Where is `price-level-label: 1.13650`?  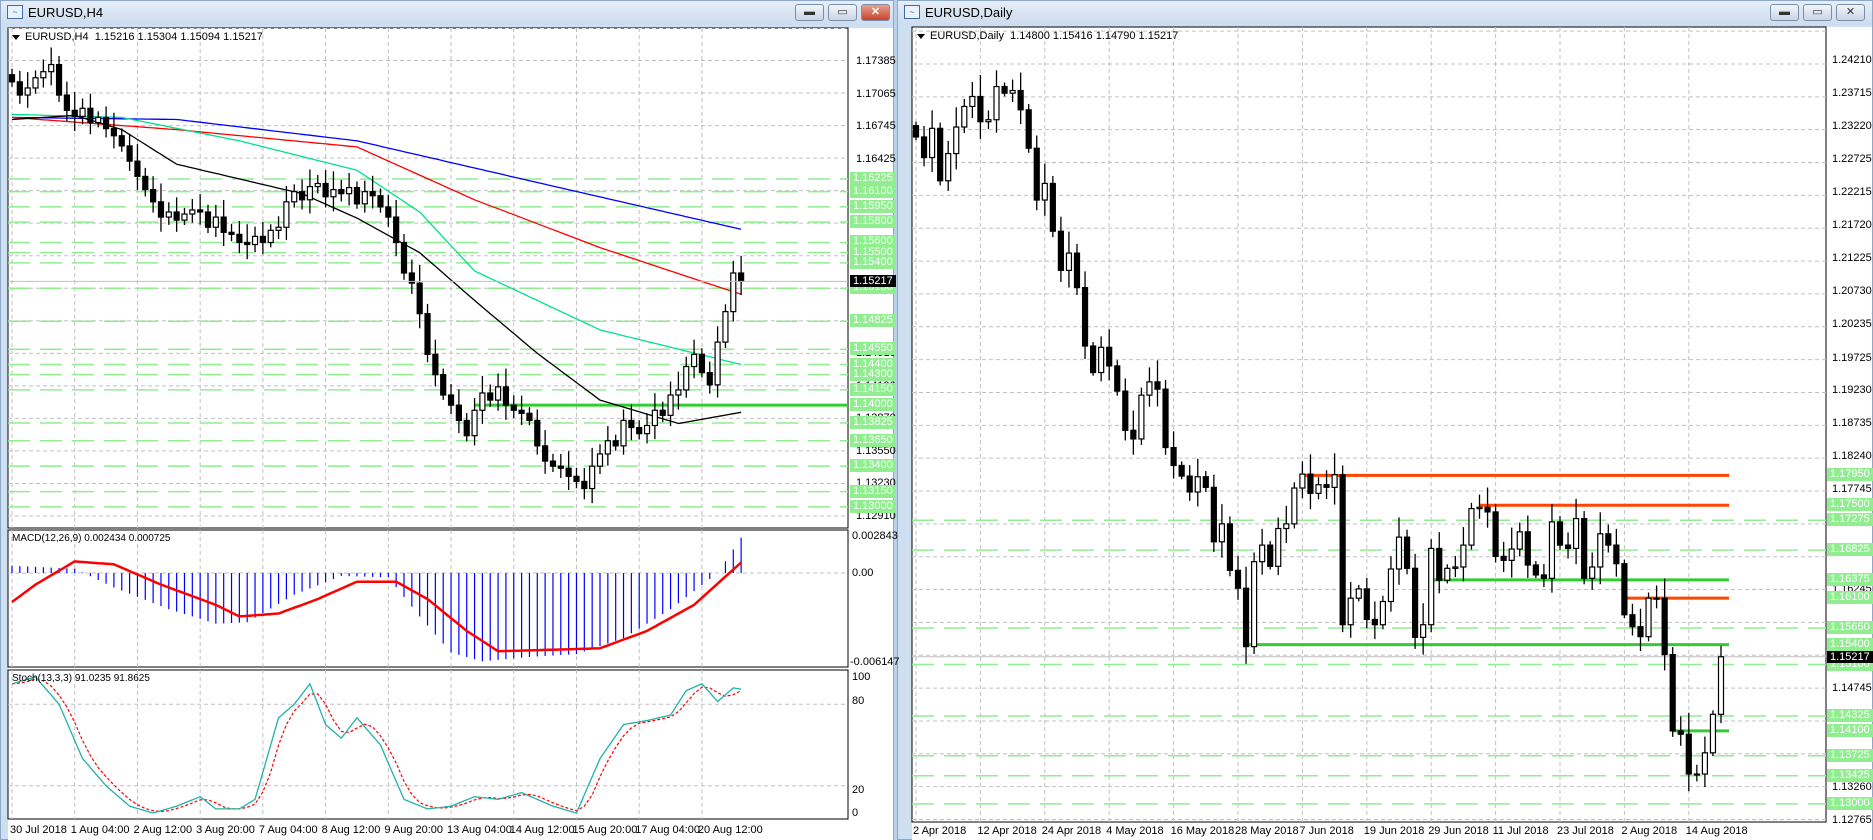
price-level-label: 1.13650 is located at coordinates (873, 440).